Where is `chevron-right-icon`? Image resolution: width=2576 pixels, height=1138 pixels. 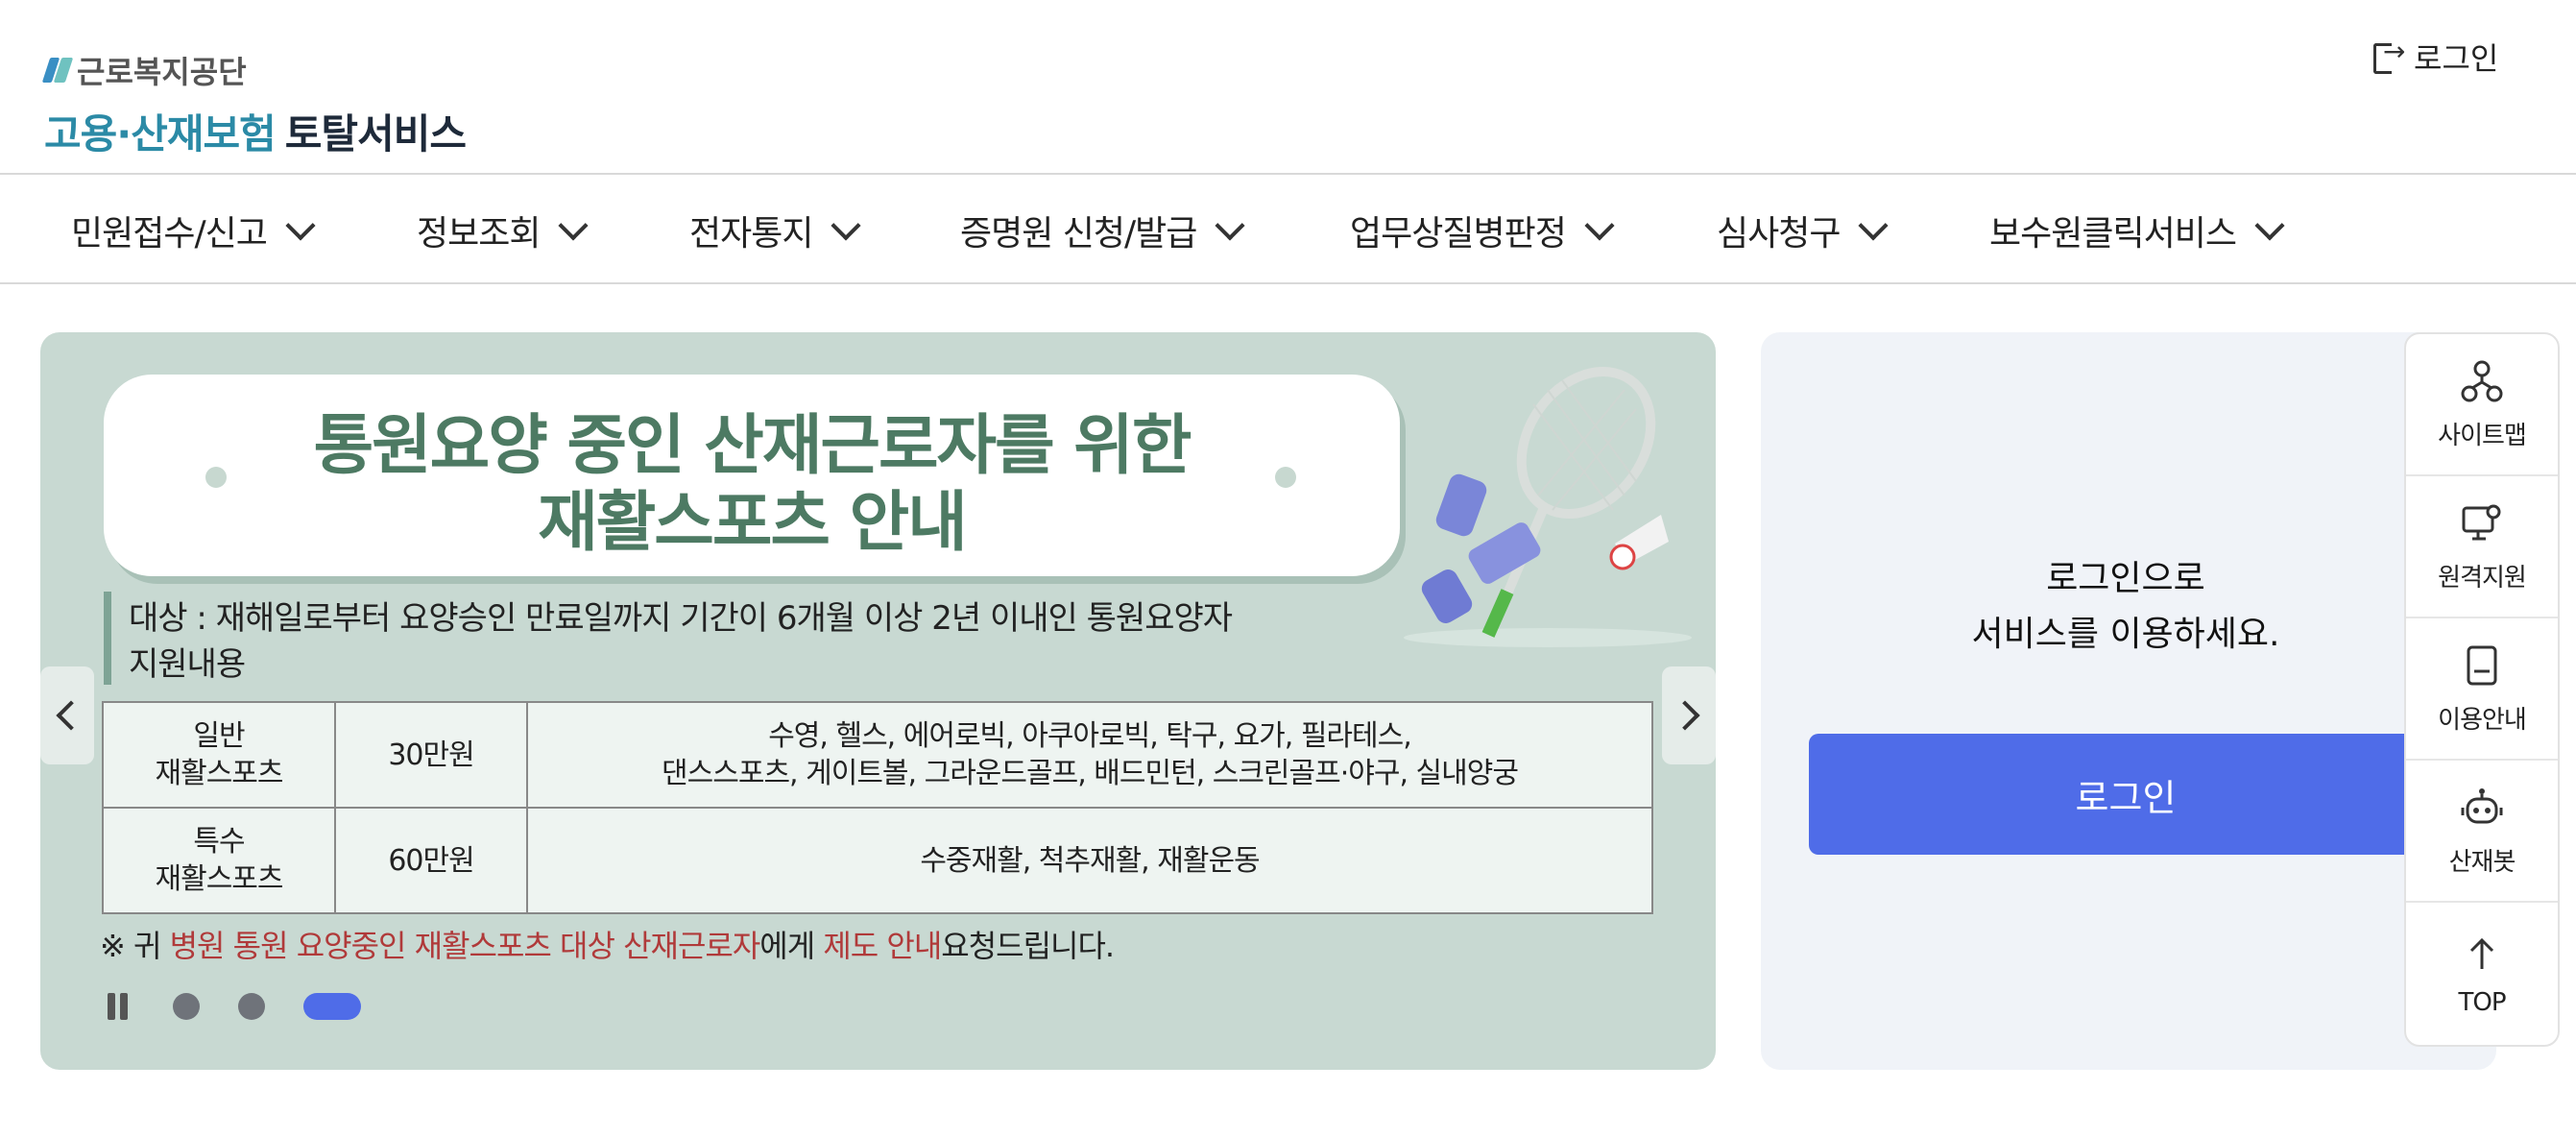
chevron-right-icon is located at coordinates (1685, 715).